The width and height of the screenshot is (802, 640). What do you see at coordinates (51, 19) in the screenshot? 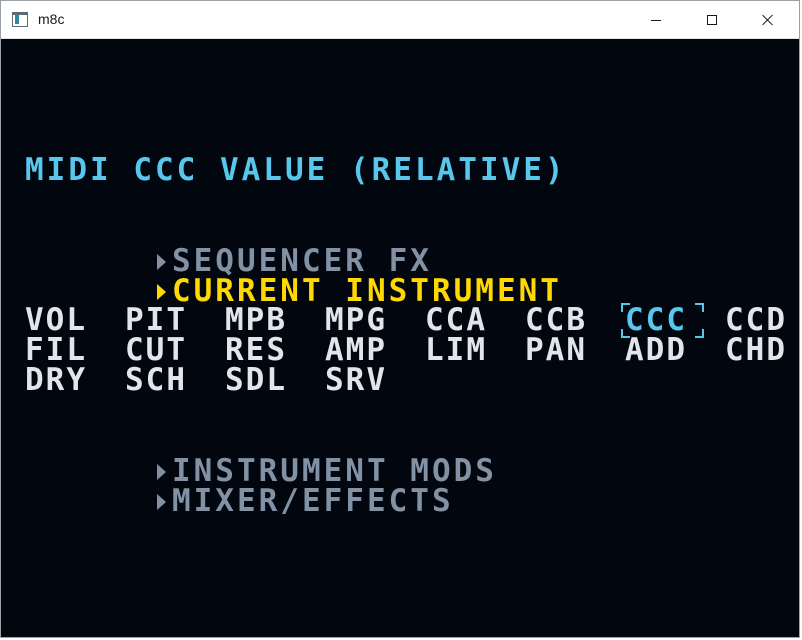
I see `window-title: m8c` at bounding box center [51, 19].